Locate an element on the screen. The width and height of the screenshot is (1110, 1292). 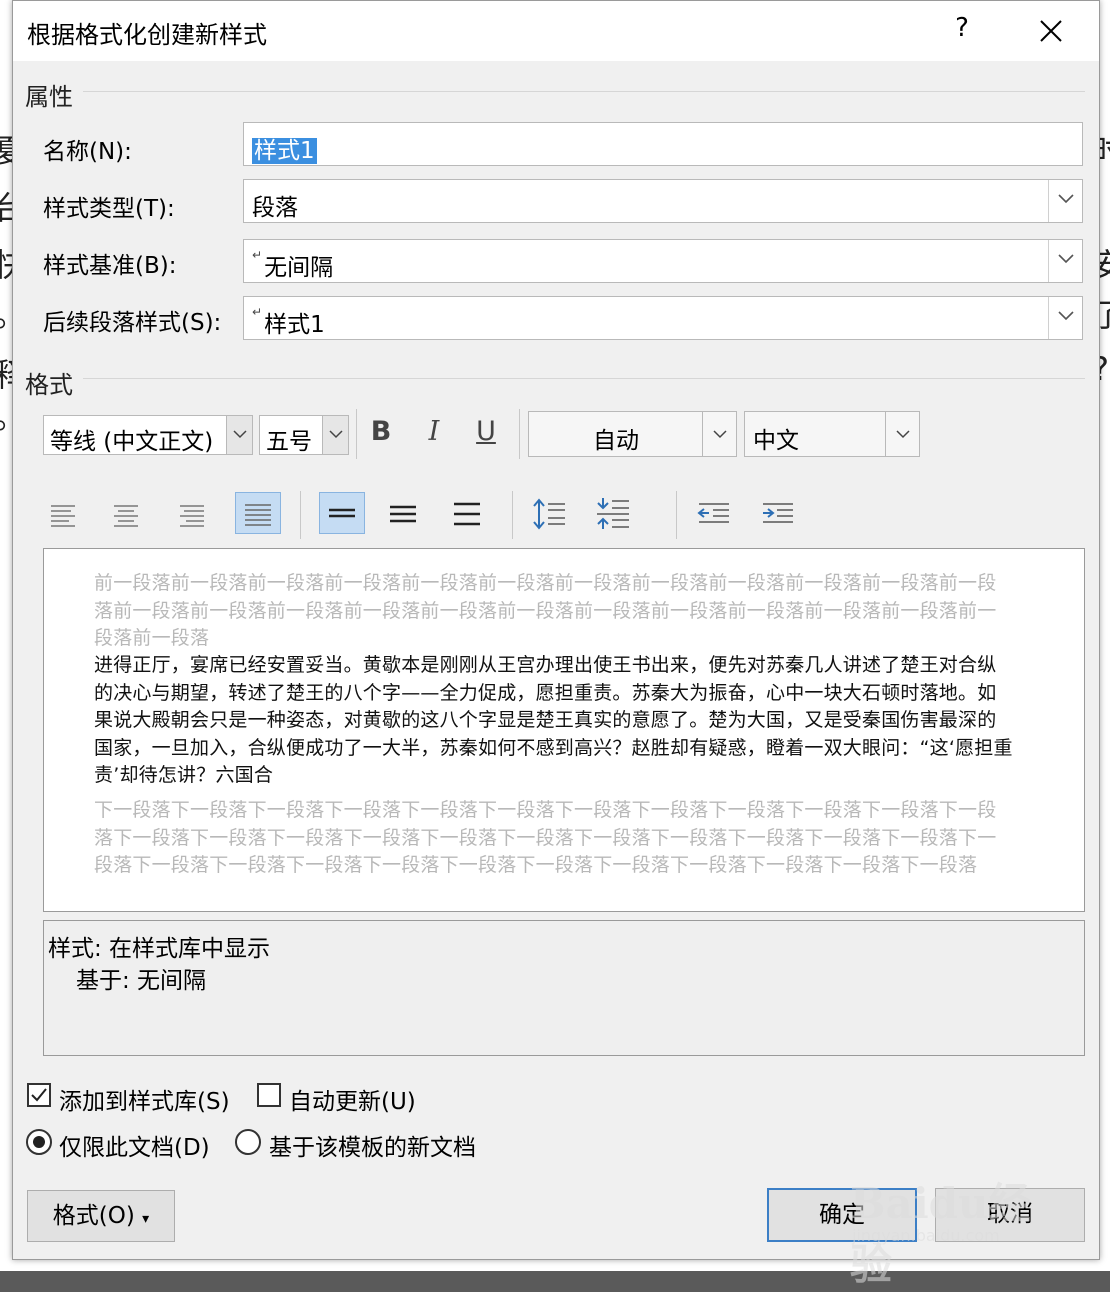
font-size-dropdown: 五号 is located at coordinates (304, 435).